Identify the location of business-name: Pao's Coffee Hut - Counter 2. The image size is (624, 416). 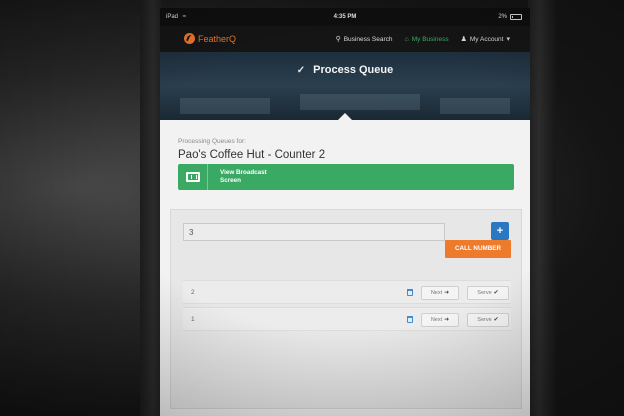
(252, 155).